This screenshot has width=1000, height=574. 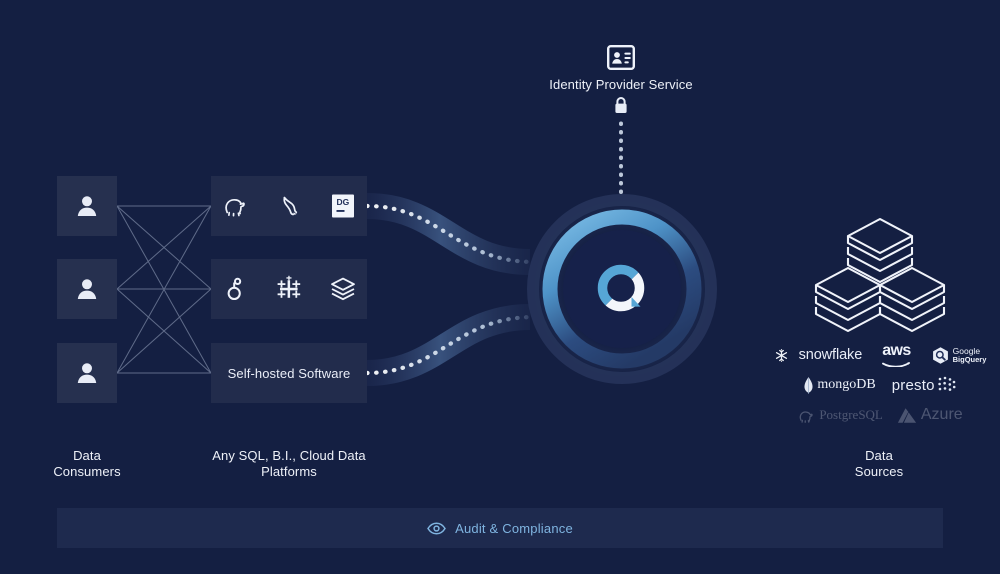 I want to click on bigquery-product-label: BigQuery, so click(x=969, y=359).